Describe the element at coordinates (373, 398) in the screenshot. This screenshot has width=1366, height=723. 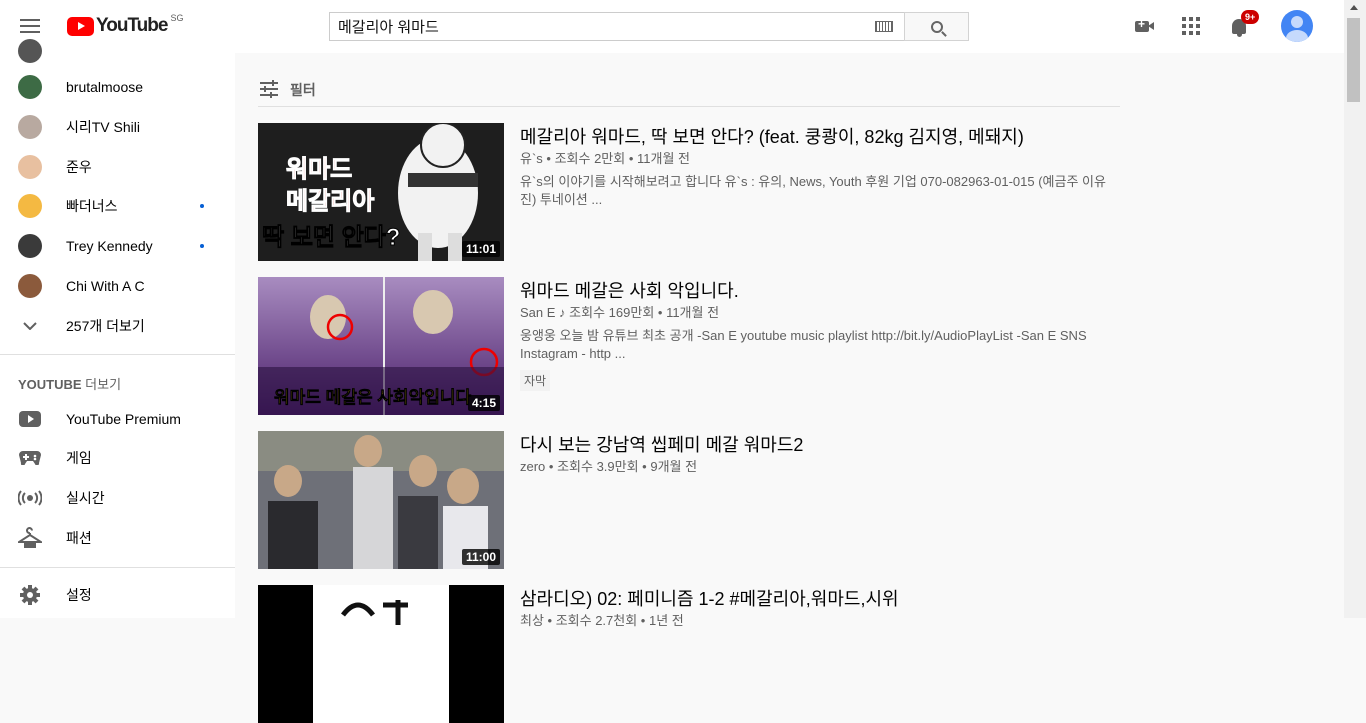
I see `thumbnail-caption: 워마드 메갈은 사회악입니다` at that location.